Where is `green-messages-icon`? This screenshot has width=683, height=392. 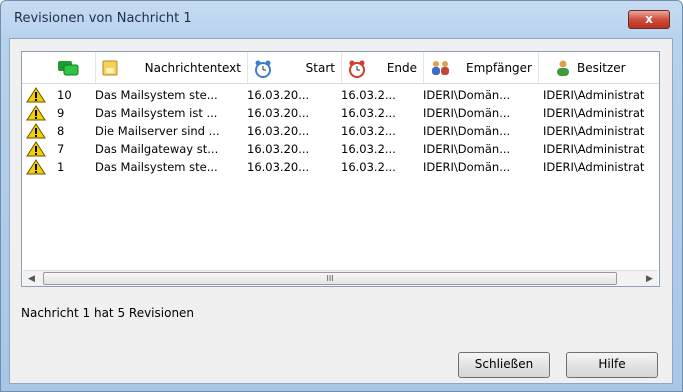 green-messages-icon is located at coordinates (68, 68).